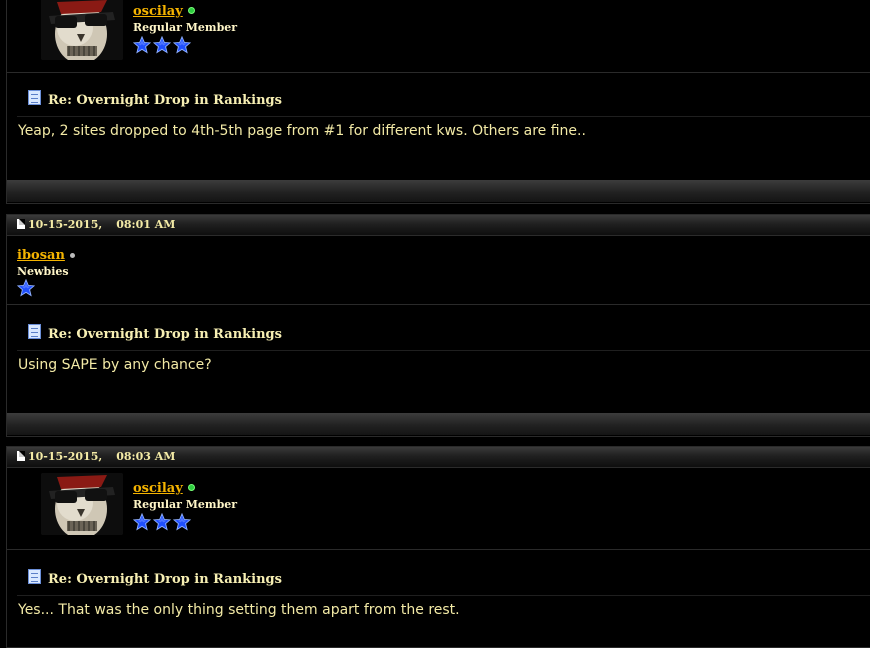 This screenshot has width=870, height=648. I want to click on post-2-userinfo: ibosan Newbies, so click(438, 270).